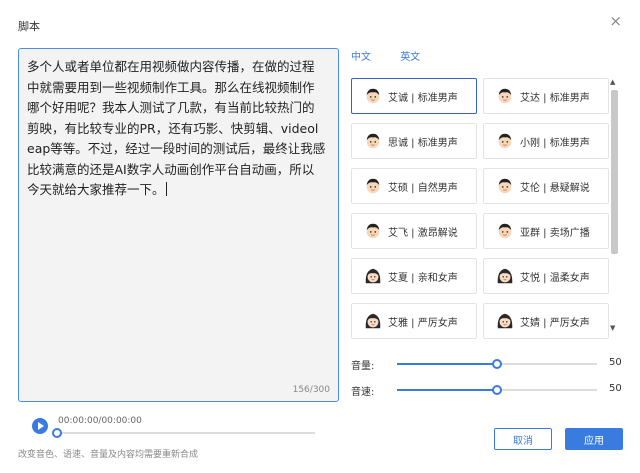  What do you see at coordinates (615, 362) in the screenshot?
I see `volume-value: 50` at bounding box center [615, 362].